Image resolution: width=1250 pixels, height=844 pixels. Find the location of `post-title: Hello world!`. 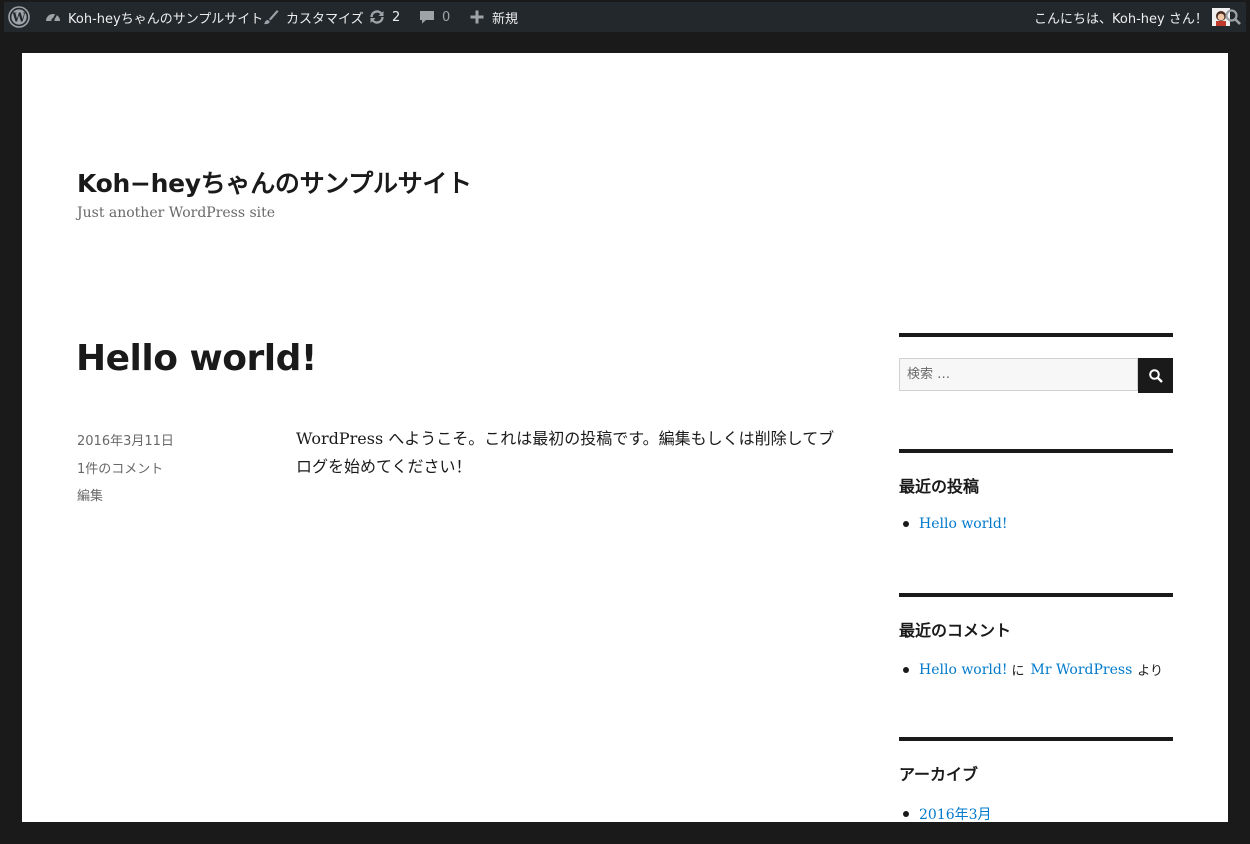

post-title: Hello world! is located at coordinates (196, 358).